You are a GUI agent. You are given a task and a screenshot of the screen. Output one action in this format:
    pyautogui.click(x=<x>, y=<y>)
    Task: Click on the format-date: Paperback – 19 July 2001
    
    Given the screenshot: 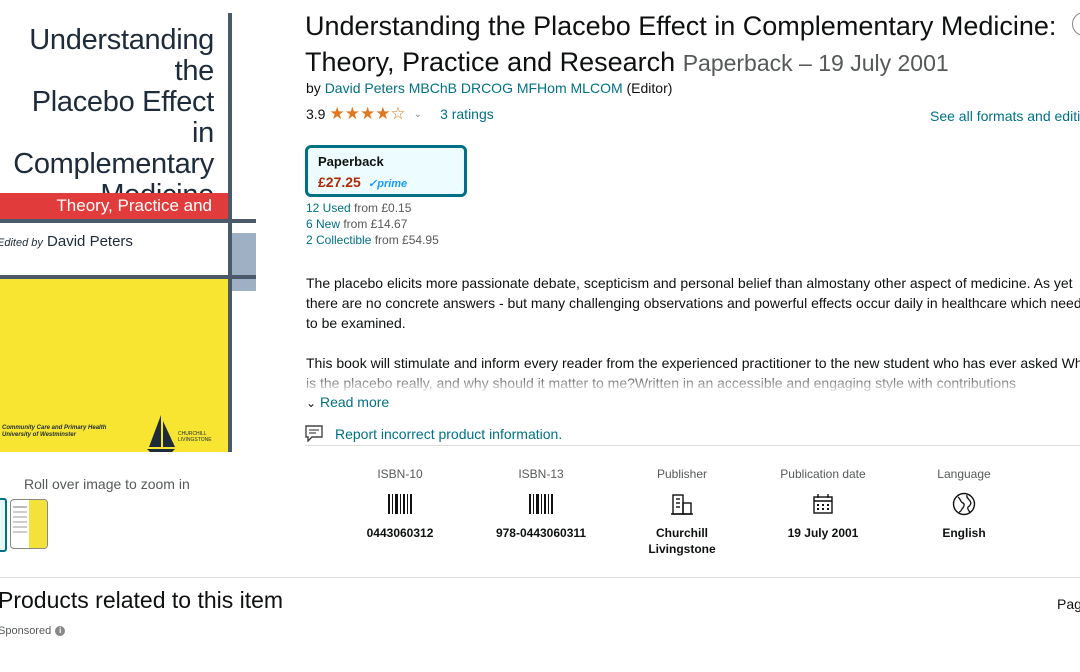 What is the action you would take?
    pyautogui.click(x=815, y=63)
    